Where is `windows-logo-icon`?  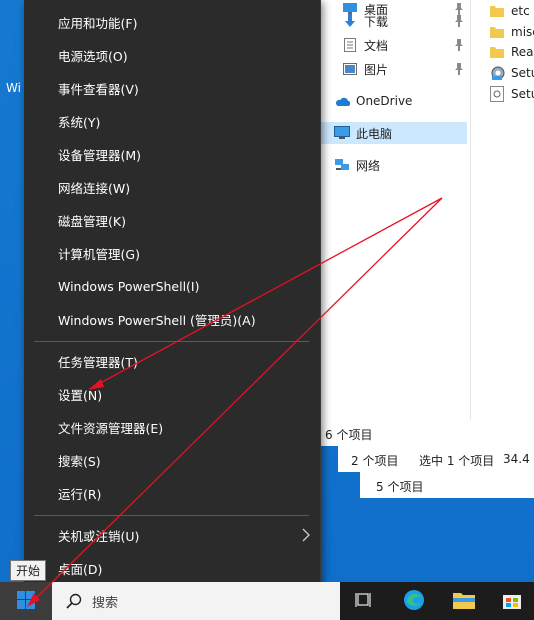
windows-logo-icon is located at coordinates (26, 601).